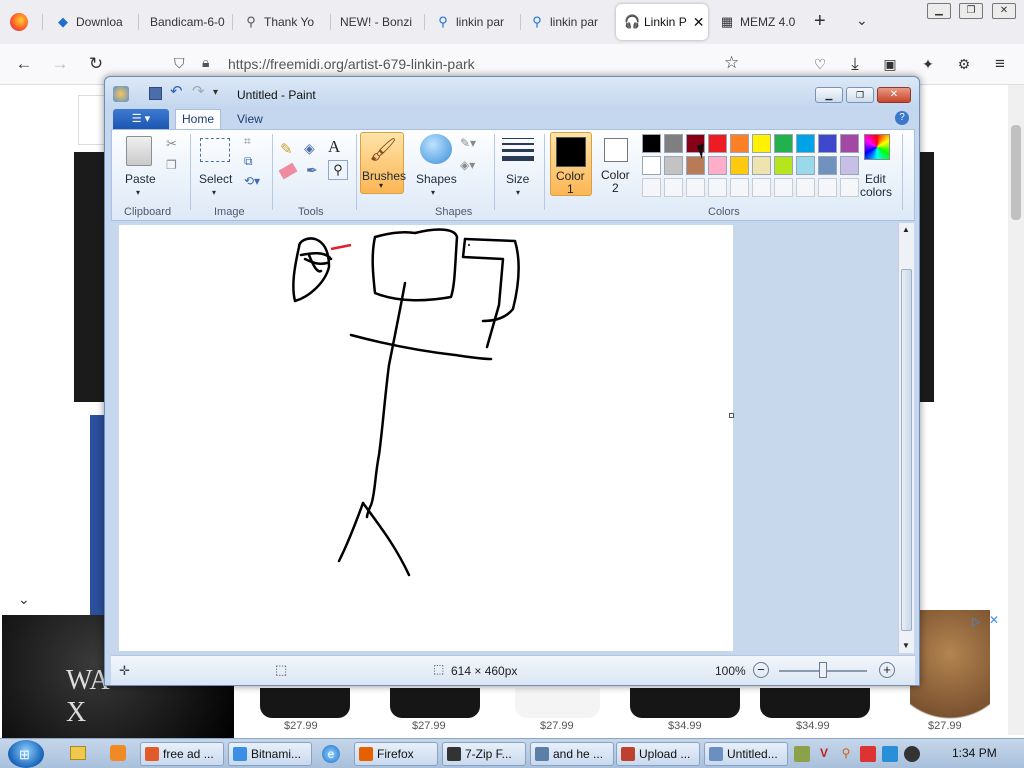 This screenshot has height=768, width=1024. Describe the element at coordinates (467, 165) in the screenshot. I see `fill-shape-icon: ◈▾` at that location.